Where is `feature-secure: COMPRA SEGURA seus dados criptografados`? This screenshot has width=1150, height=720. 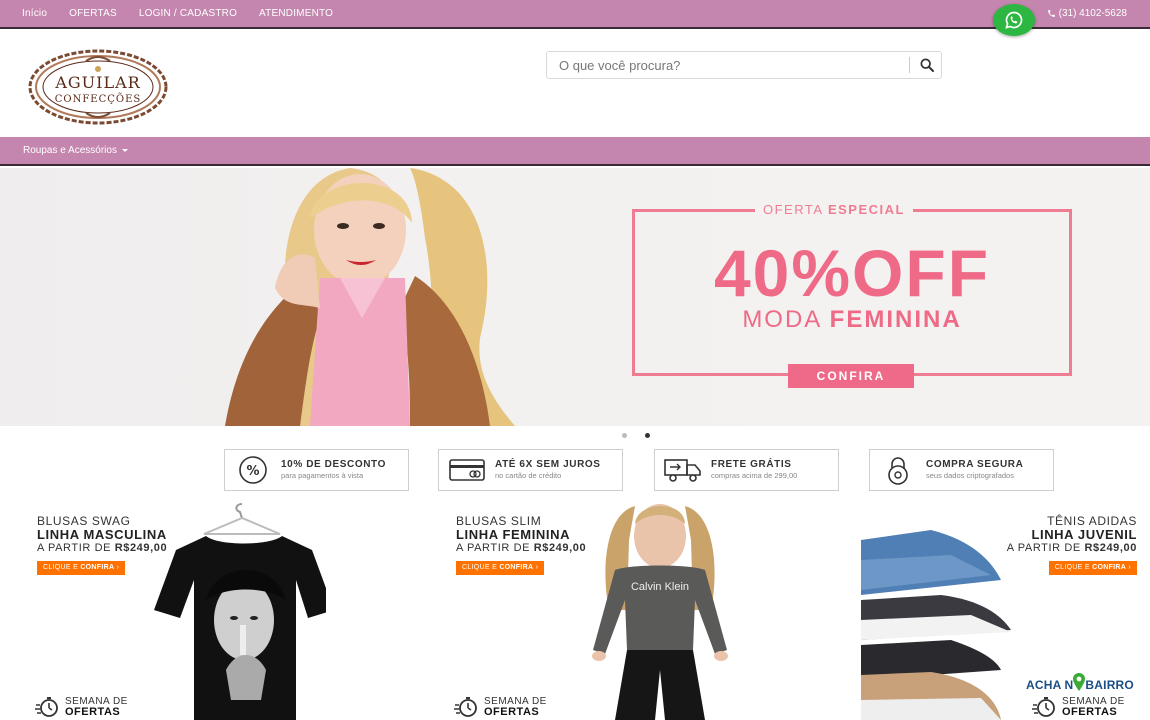 feature-secure: COMPRA SEGURA seus dados criptografados is located at coordinates (961, 470).